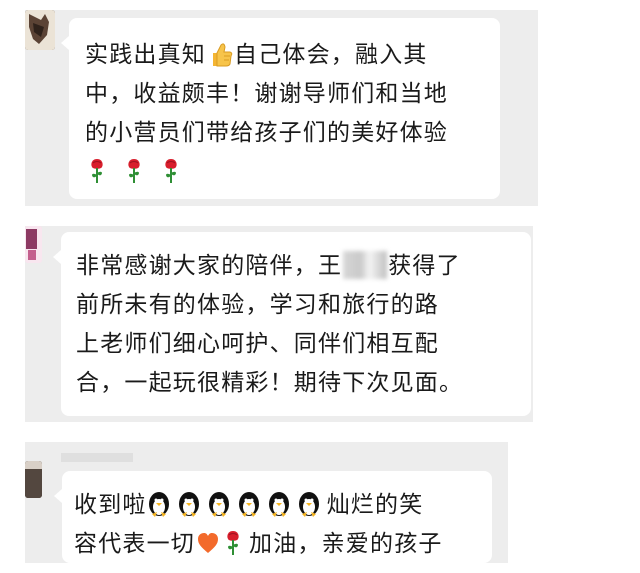  I want to click on message-2-line-4: 合，一起玩很精彩！期待下次见面。, so click(270, 383).